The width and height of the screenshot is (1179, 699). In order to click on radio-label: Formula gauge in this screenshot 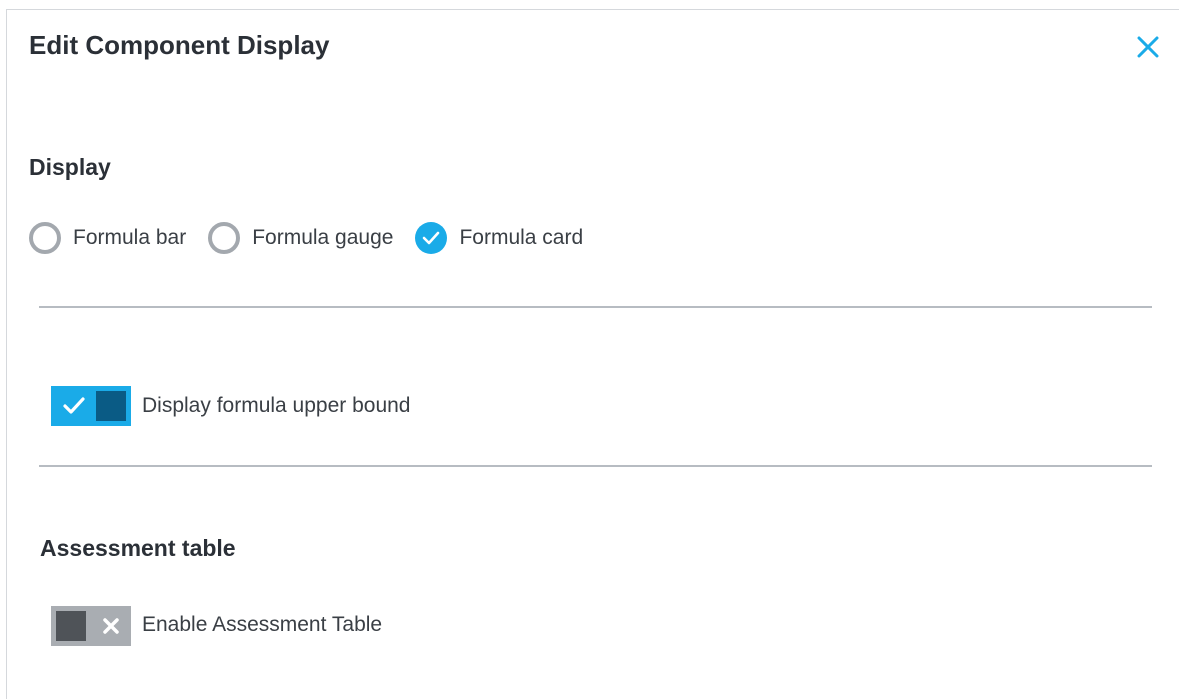, I will do `click(323, 237)`.